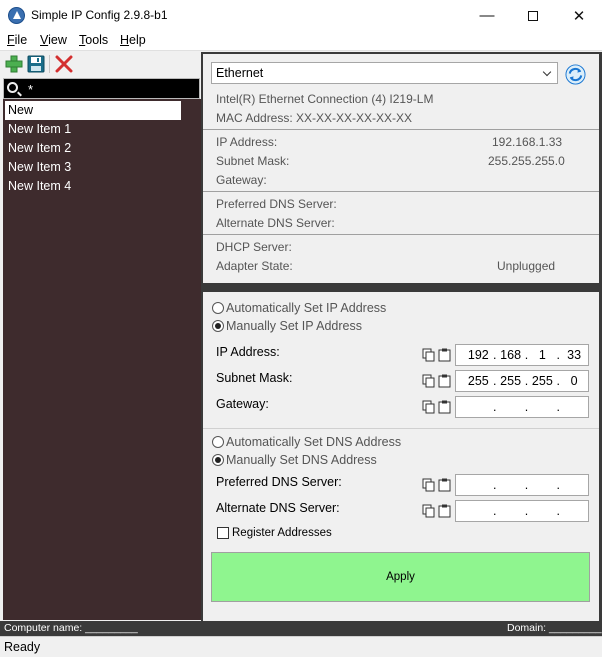 The height and width of the screenshot is (657, 602). What do you see at coordinates (64, 64) in the screenshot?
I see `delete-profile-icon` at bounding box center [64, 64].